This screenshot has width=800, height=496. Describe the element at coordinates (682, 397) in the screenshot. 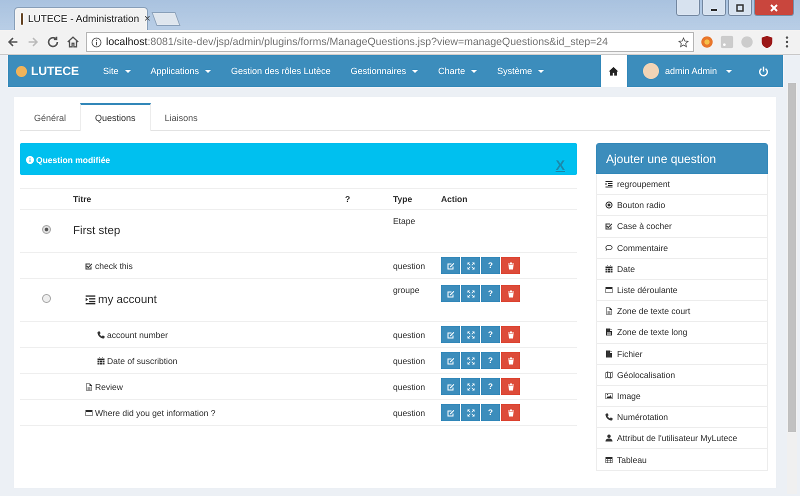

I see `add-question-item: Image` at that location.